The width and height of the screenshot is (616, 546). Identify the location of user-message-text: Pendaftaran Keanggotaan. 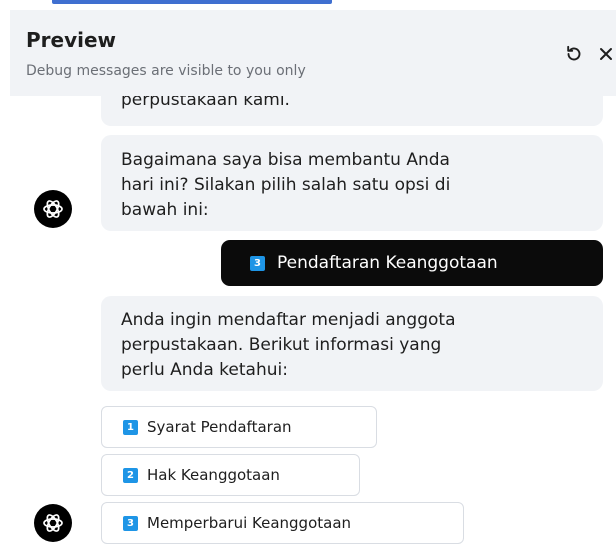
(387, 263).